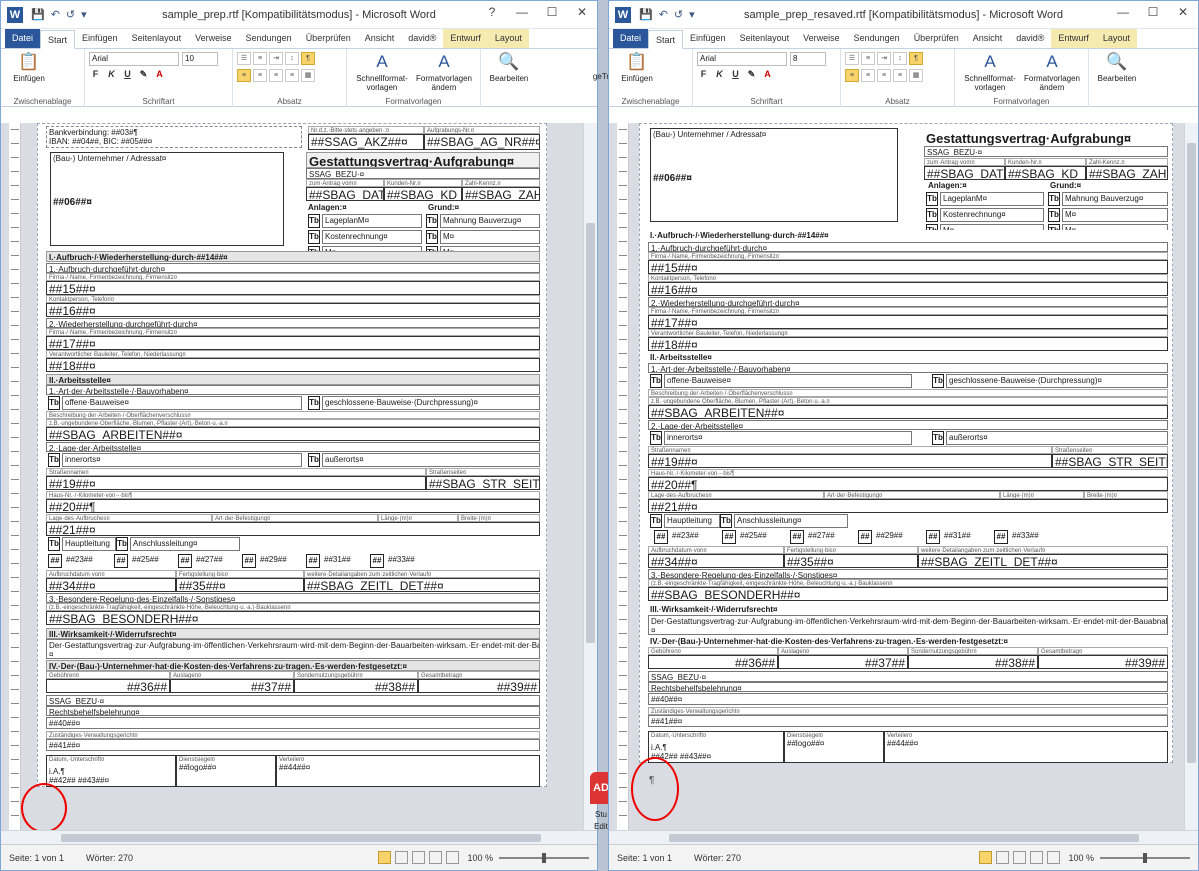  Describe the element at coordinates (868, 58) in the screenshot. I see `numbering-icon: ≡` at that location.